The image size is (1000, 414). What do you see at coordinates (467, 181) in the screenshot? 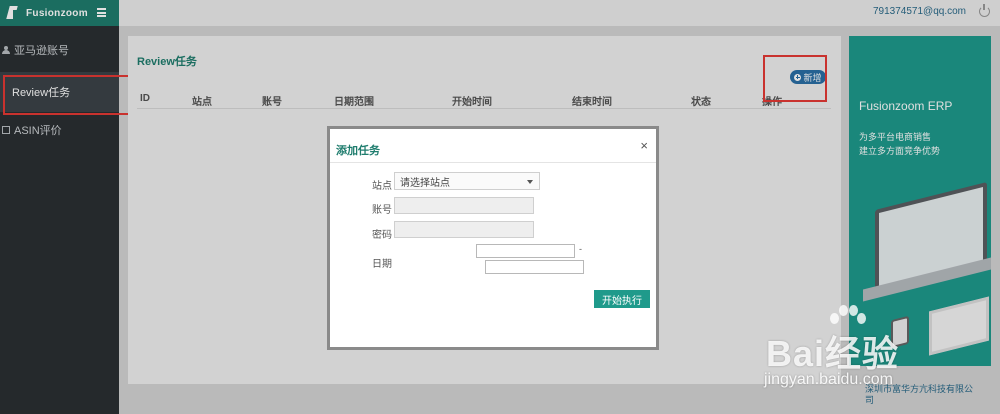
I see `site-select: 请选择站点` at bounding box center [467, 181].